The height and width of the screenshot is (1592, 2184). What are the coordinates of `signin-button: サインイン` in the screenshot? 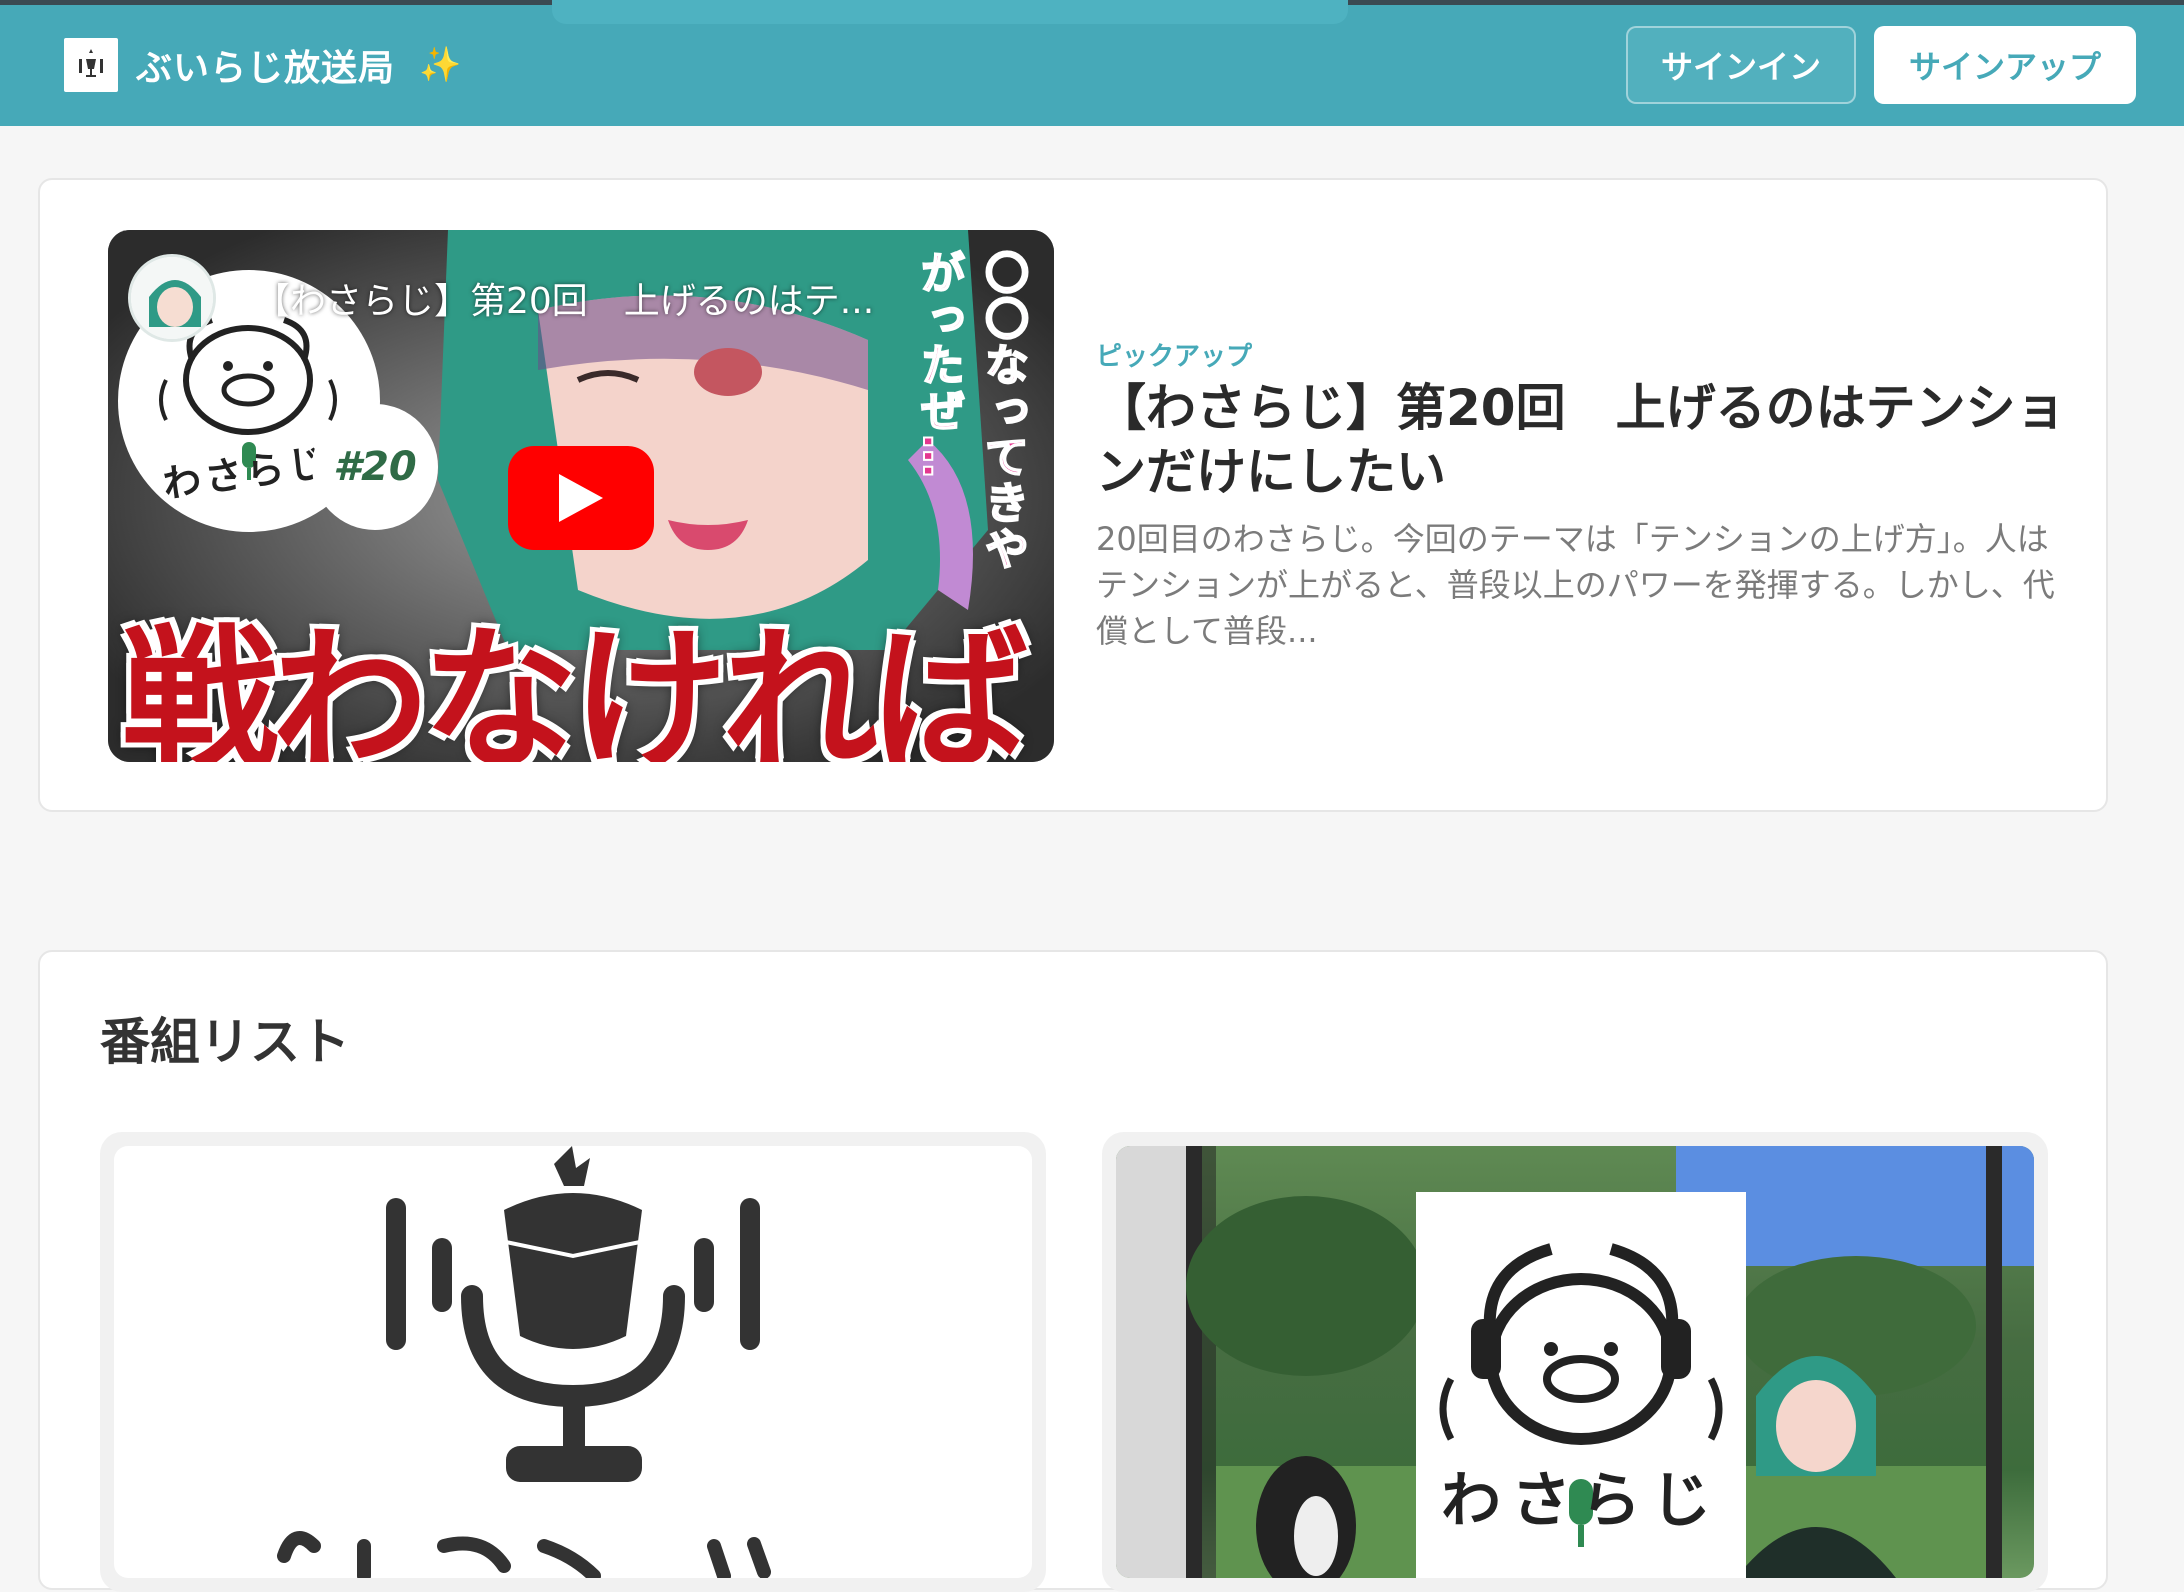 It's located at (1741, 65).